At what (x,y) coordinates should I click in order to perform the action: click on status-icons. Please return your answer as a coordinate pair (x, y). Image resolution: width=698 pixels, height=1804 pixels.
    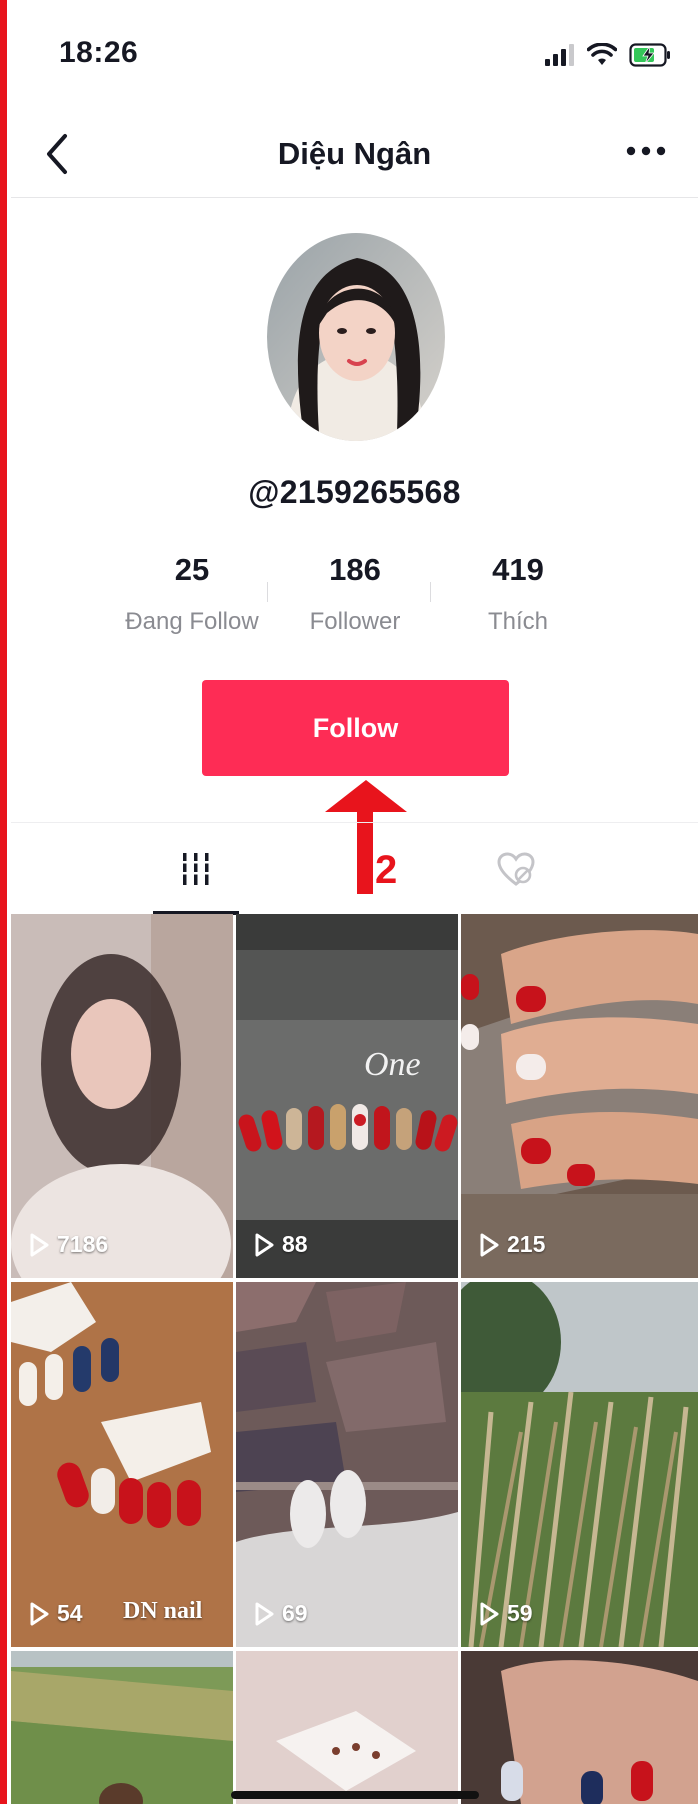
    Looking at the image, I should click on (608, 55).